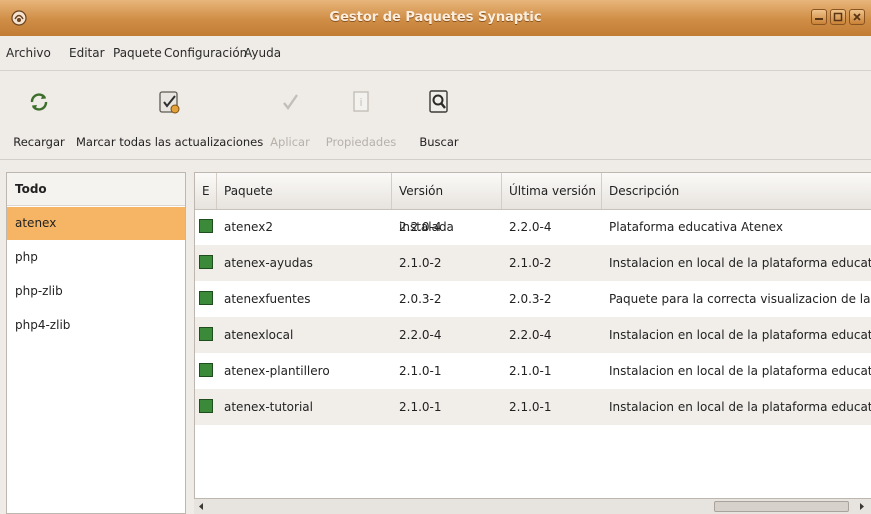 This screenshot has height=514, width=871. What do you see at coordinates (96, 325) in the screenshot?
I see `section-item-php4-zlib: php4-zlib` at bounding box center [96, 325].